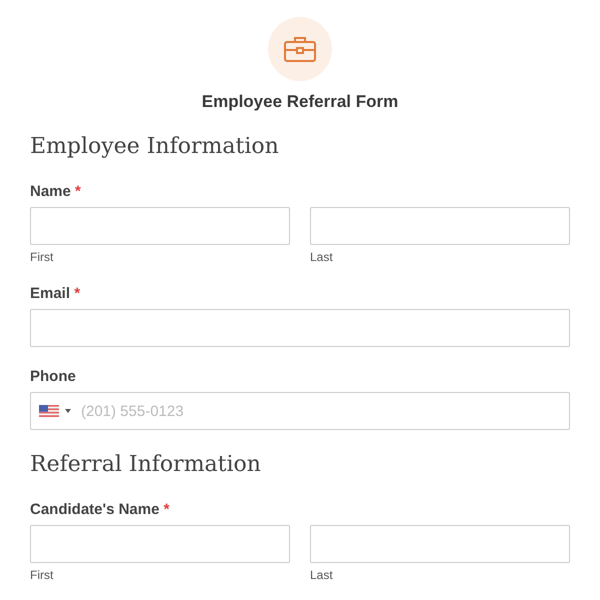  I want to click on phone-field: (201) 555-0123, so click(300, 411).